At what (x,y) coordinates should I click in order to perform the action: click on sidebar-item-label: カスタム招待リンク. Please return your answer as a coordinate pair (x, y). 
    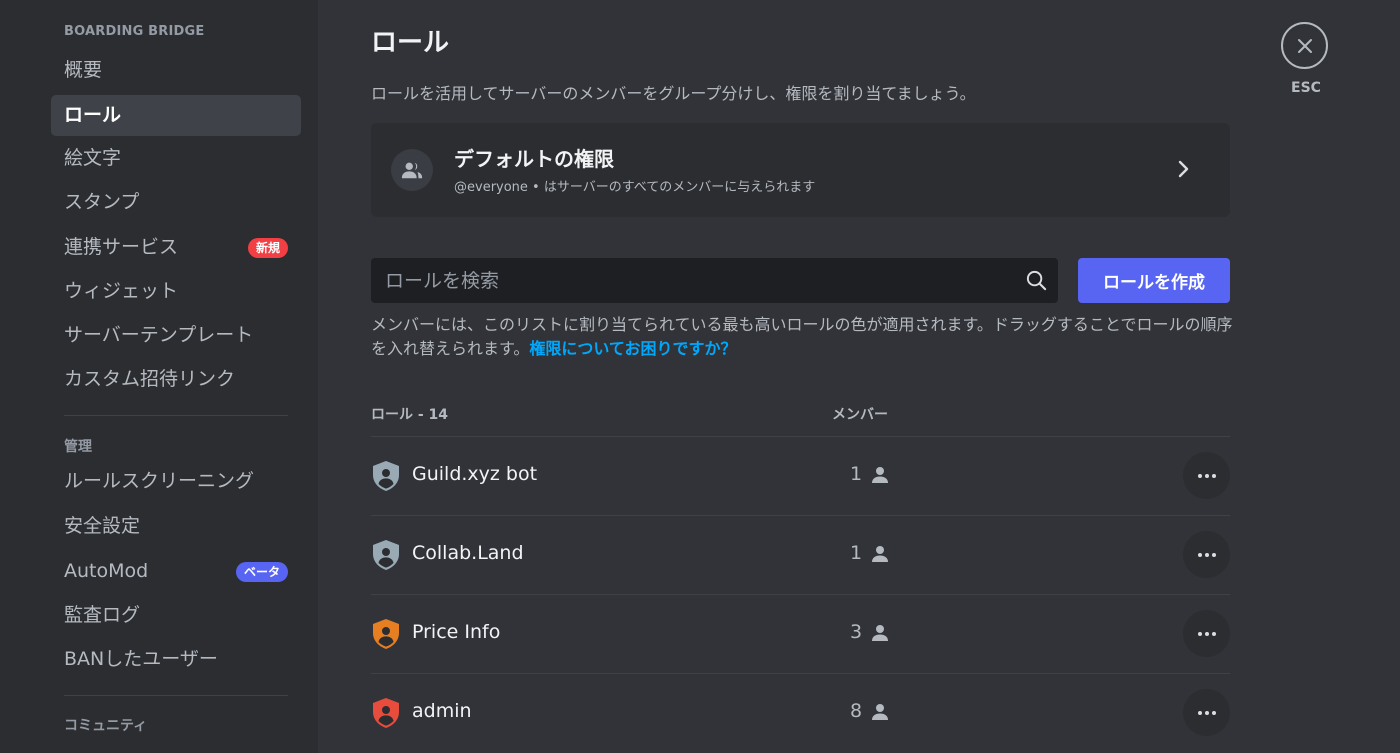
    Looking at the image, I should click on (150, 379).